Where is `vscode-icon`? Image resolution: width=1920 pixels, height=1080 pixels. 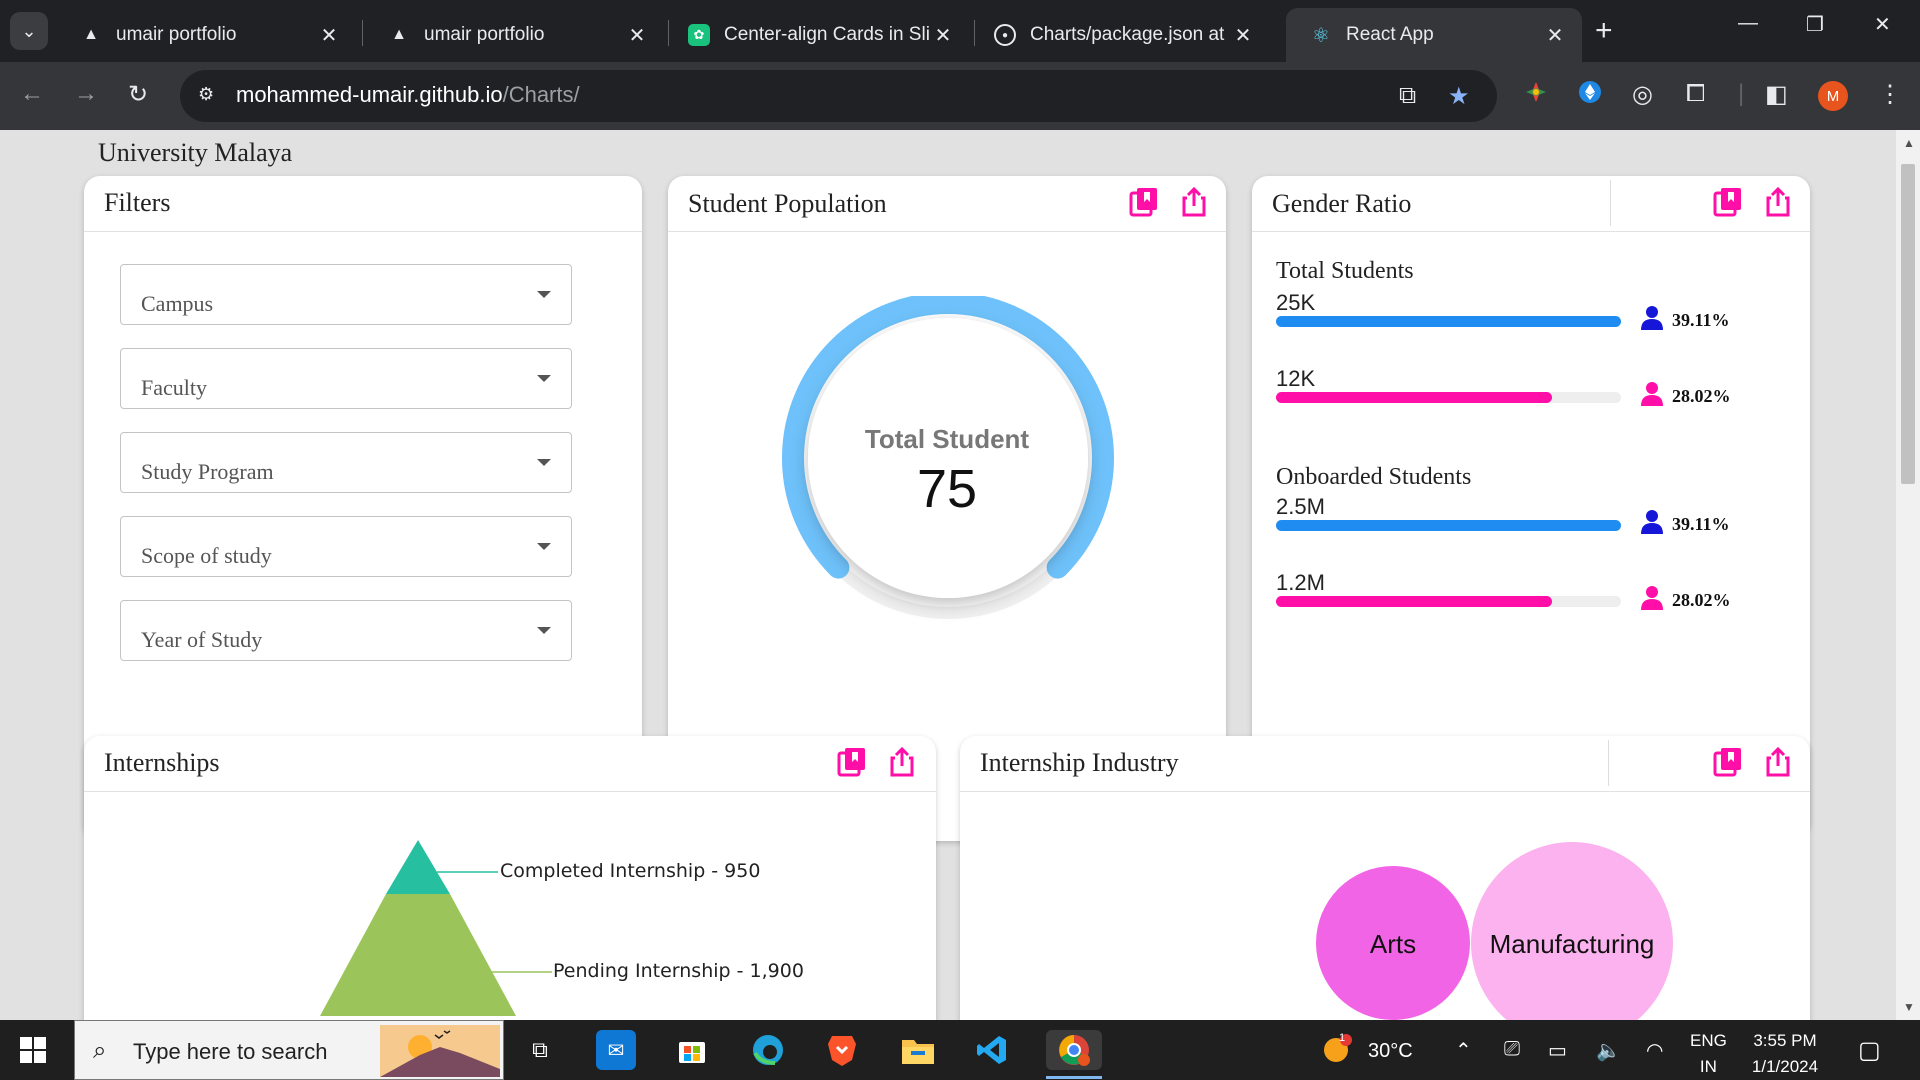 vscode-icon is located at coordinates (992, 1050).